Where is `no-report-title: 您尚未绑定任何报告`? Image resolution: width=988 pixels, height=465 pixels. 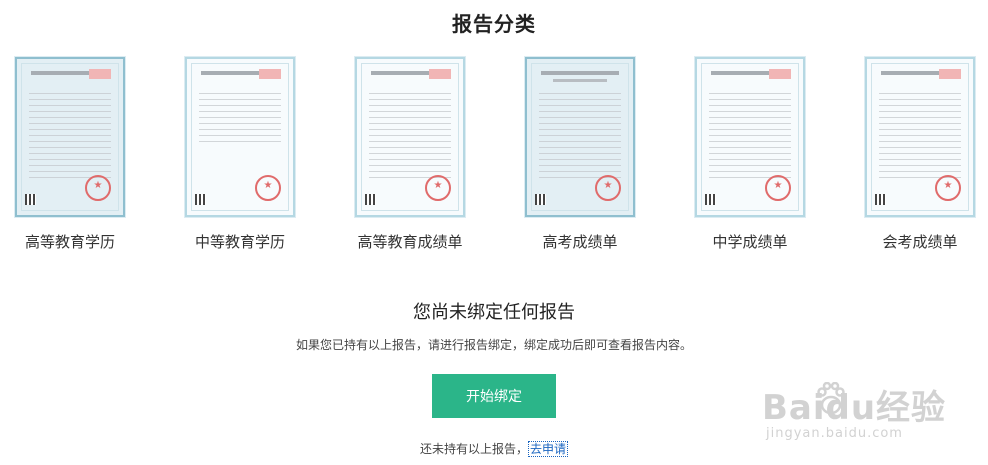
no-report-title: 您尚未绑定任何报告 is located at coordinates (494, 312).